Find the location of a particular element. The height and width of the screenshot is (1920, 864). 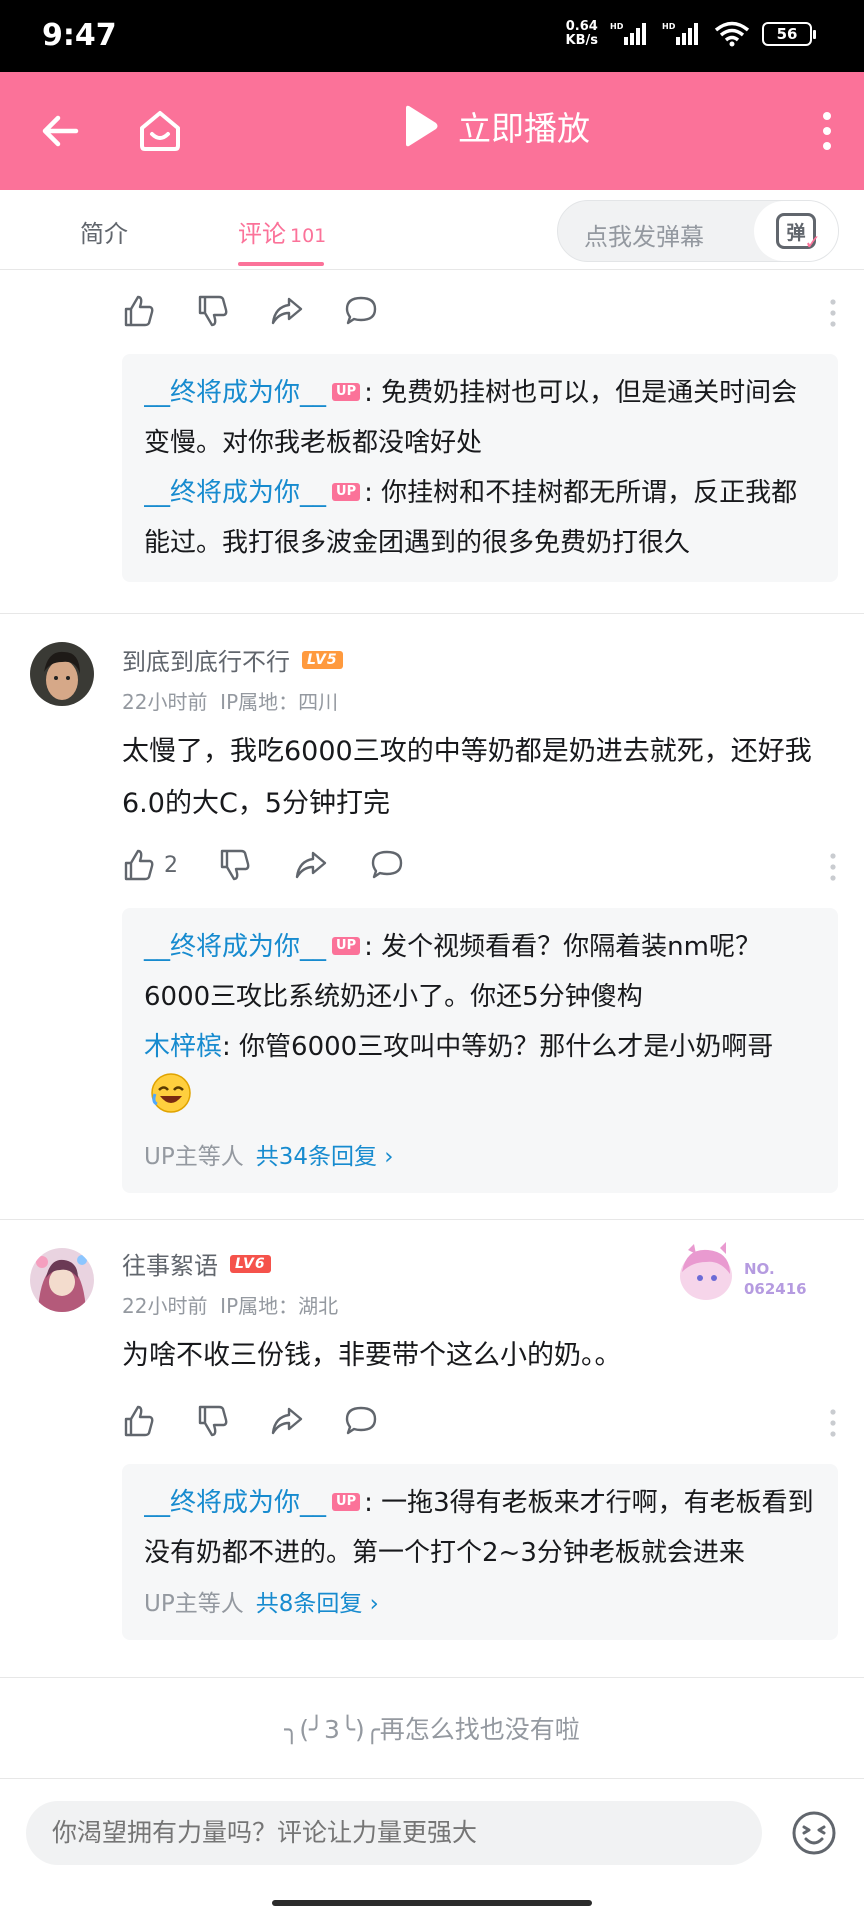

comment-user: 到底到底行不行 LV5 is located at coordinates (232, 659).